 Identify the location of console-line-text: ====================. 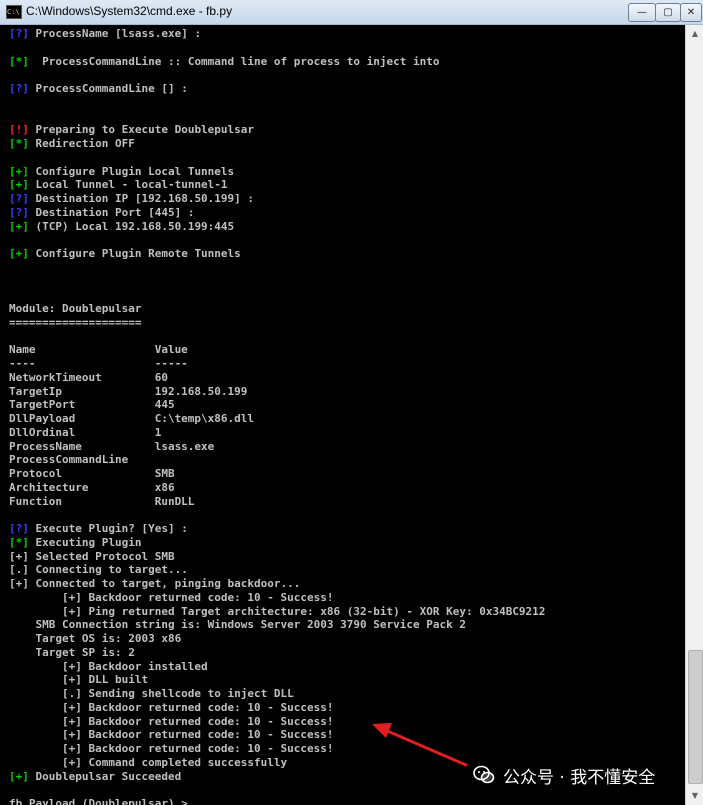
(75, 322).